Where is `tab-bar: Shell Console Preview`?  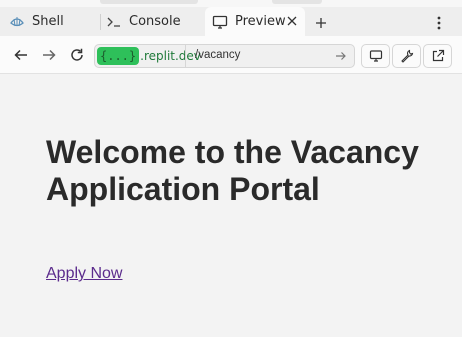
tab-bar: Shell Console Preview is located at coordinates (231, 18).